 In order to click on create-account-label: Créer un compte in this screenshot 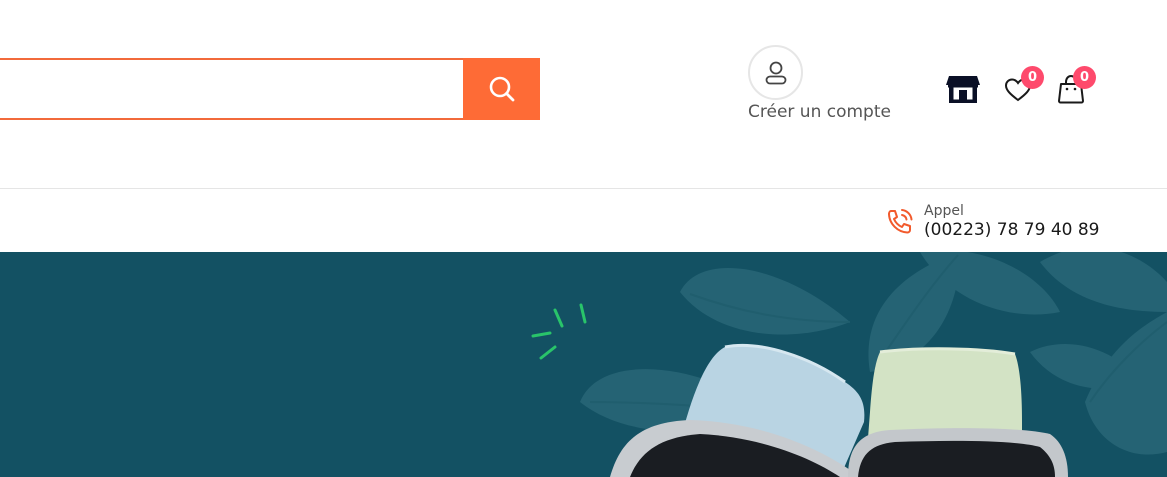, I will do `click(819, 112)`.